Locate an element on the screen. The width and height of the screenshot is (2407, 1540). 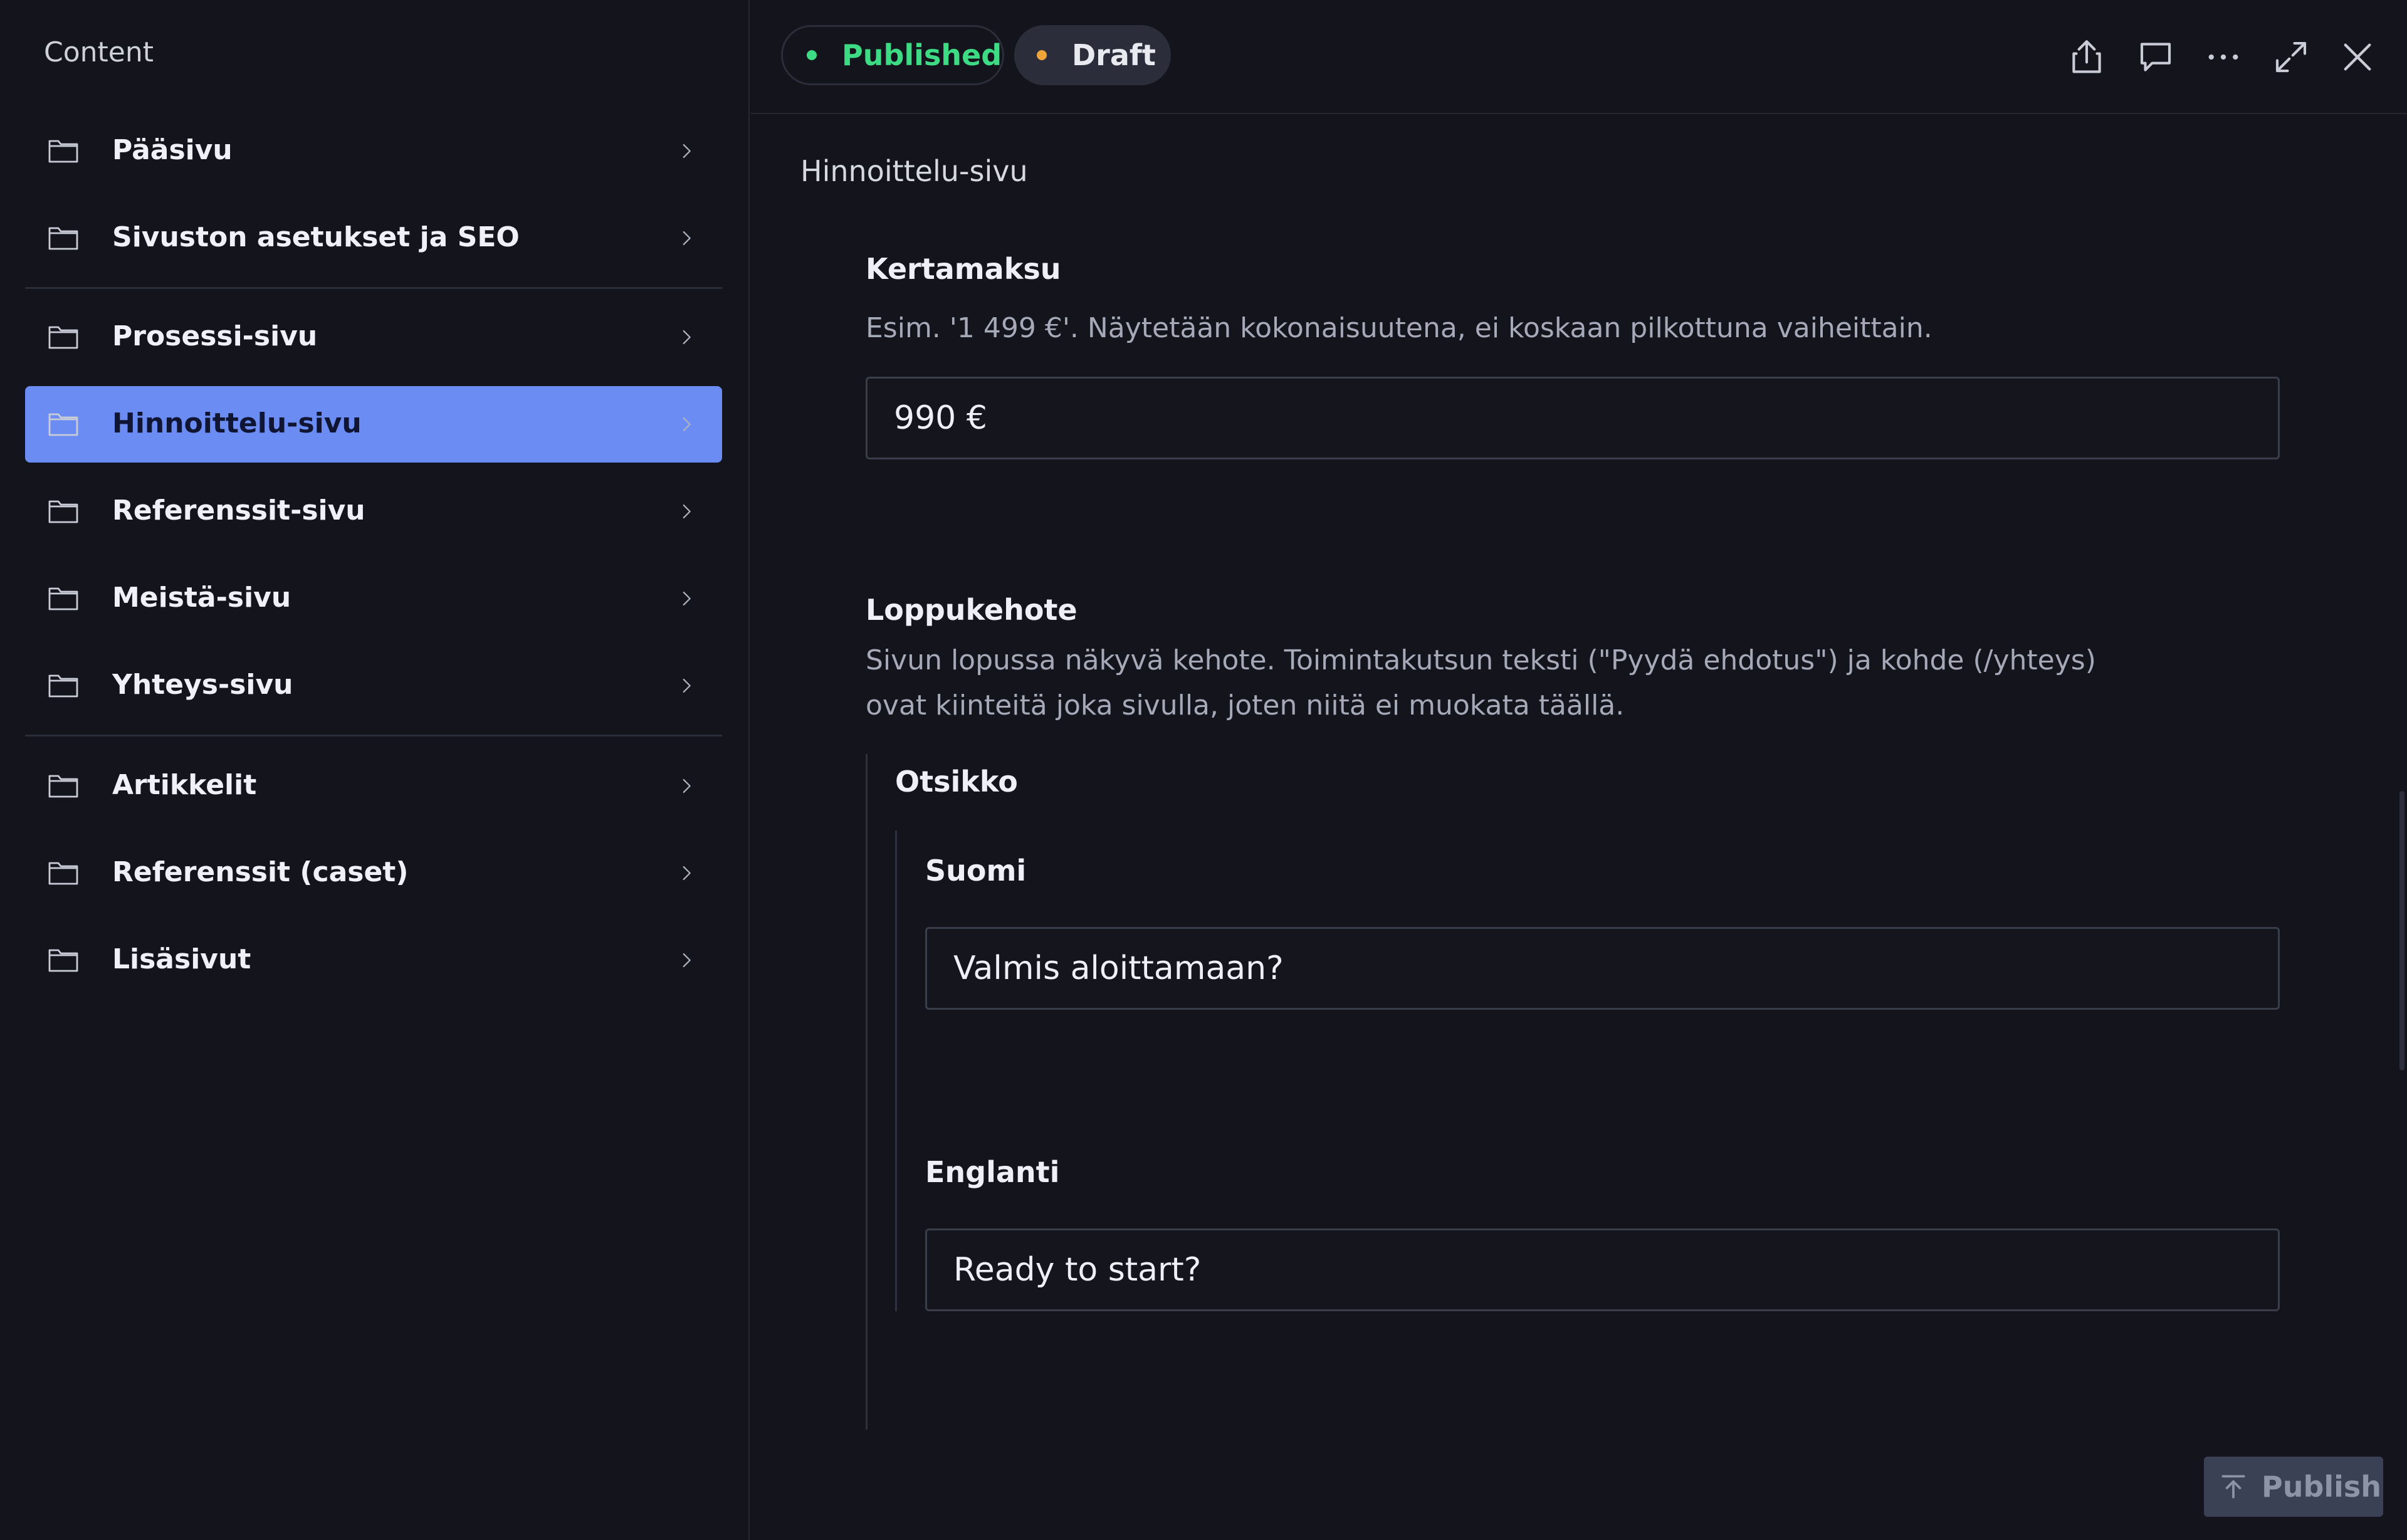
sidebar-item-label: Meistä-sivu is located at coordinates (201, 598).